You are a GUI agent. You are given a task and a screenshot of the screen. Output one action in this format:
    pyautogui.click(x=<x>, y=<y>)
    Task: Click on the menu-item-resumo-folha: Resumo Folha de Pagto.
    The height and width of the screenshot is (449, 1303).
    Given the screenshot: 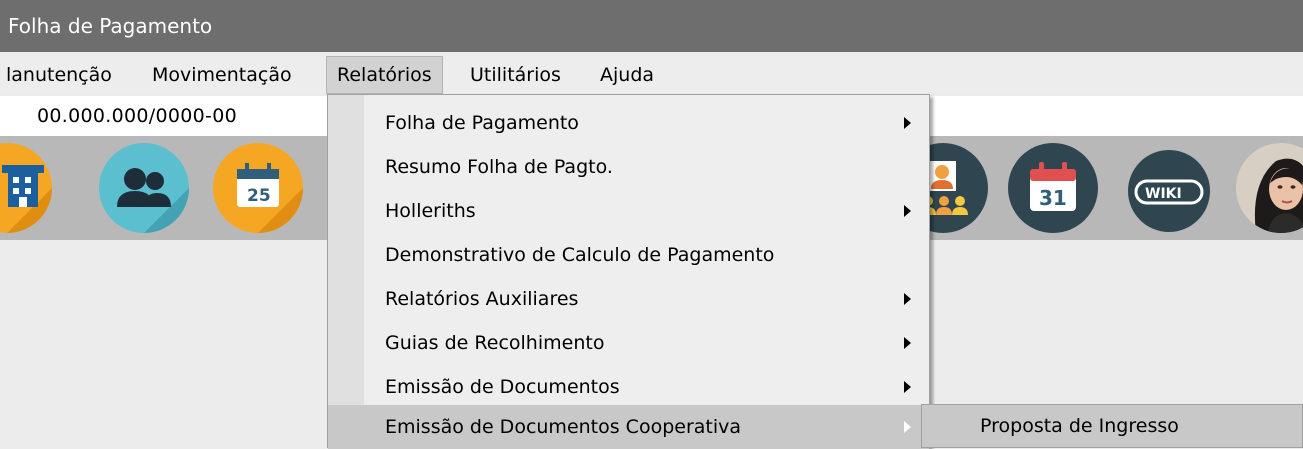 What is the action you would take?
    pyautogui.click(x=628, y=167)
    